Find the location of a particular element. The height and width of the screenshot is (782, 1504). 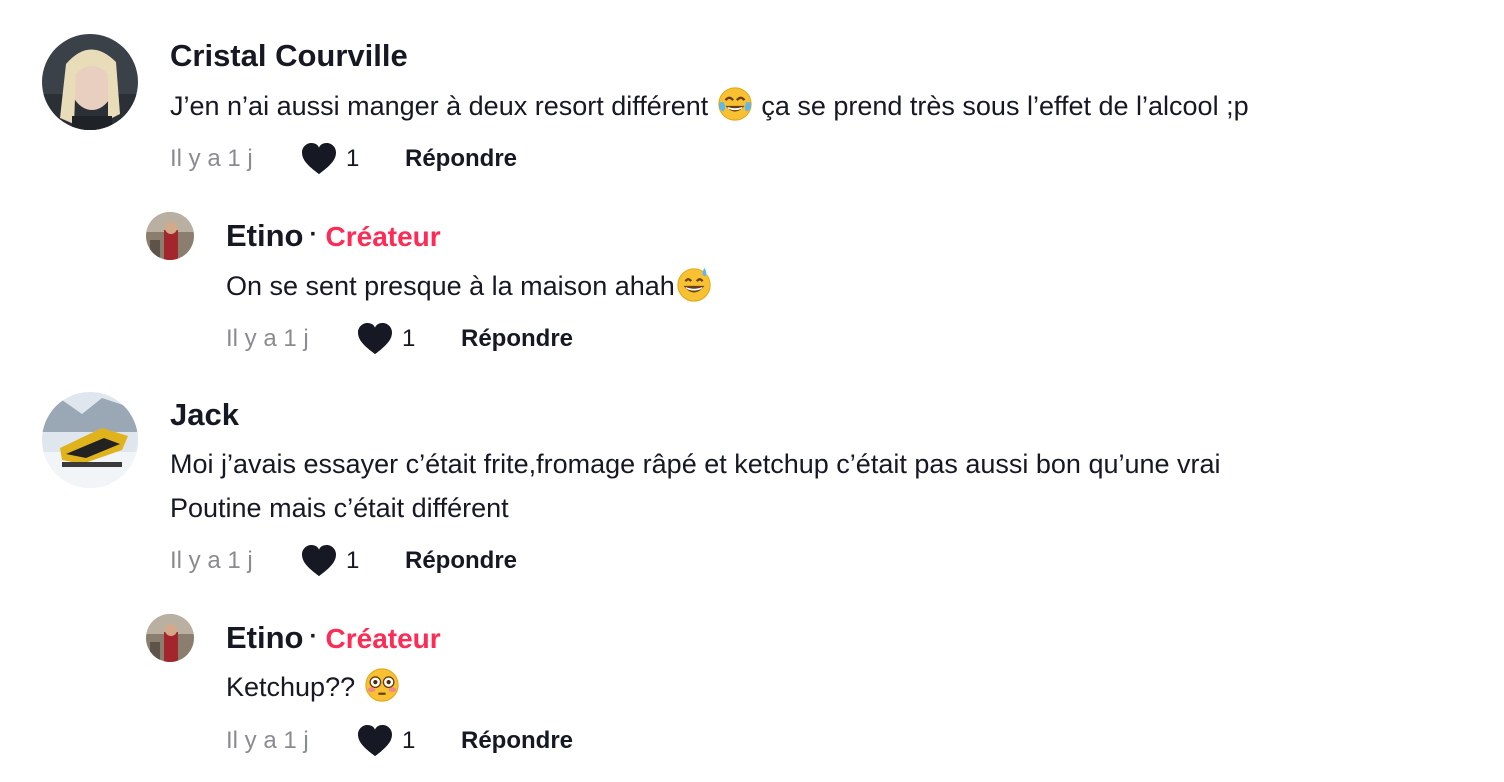

tears-of-joy-emoji-icon is located at coordinates (735, 104).